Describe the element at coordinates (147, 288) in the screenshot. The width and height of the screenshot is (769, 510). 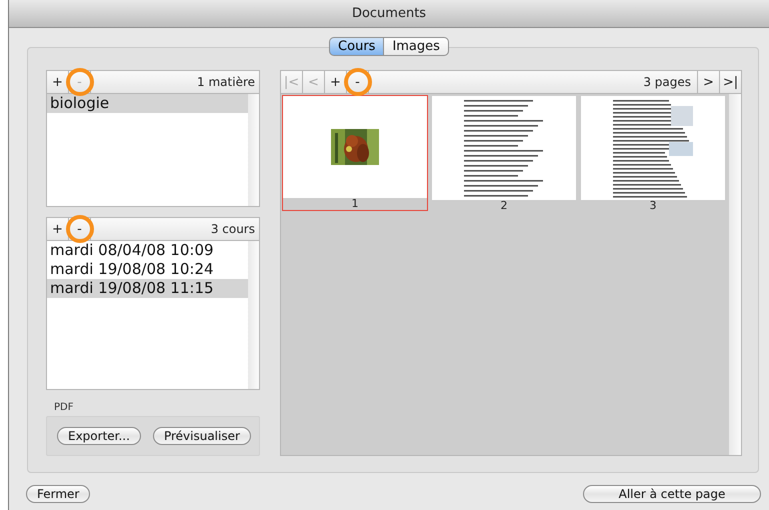
I see `list-item: mardi 19/08/08 11:15` at that location.